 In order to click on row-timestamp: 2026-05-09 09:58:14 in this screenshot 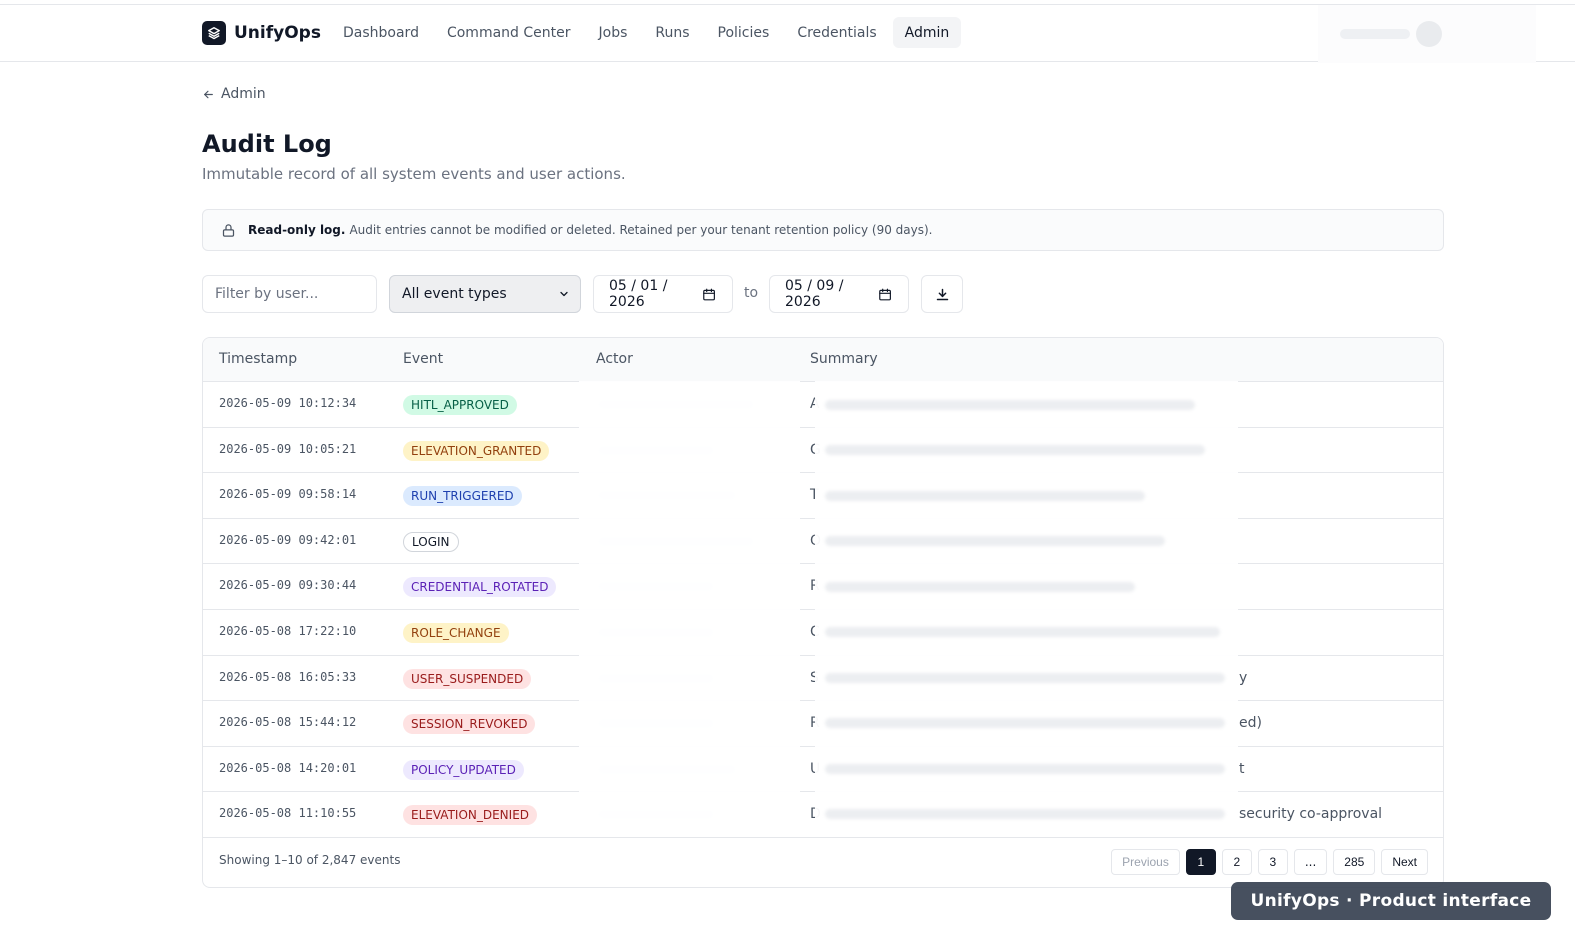, I will do `click(288, 494)`.